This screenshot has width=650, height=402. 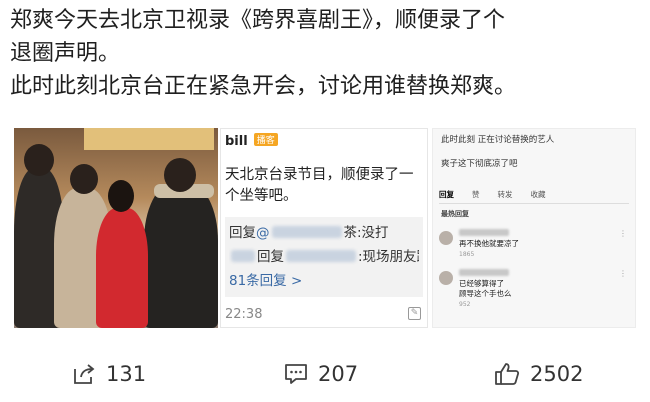 I want to click on share-button: 131, so click(x=109, y=374).